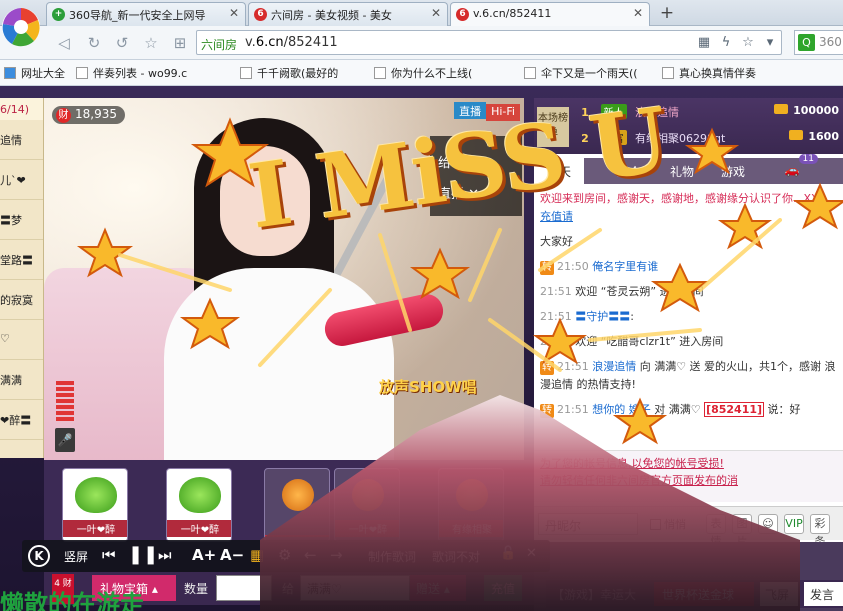  What do you see at coordinates (257, 555) in the screenshot?
I see `color-grid-icon: ▦` at bounding box center [257, 555].